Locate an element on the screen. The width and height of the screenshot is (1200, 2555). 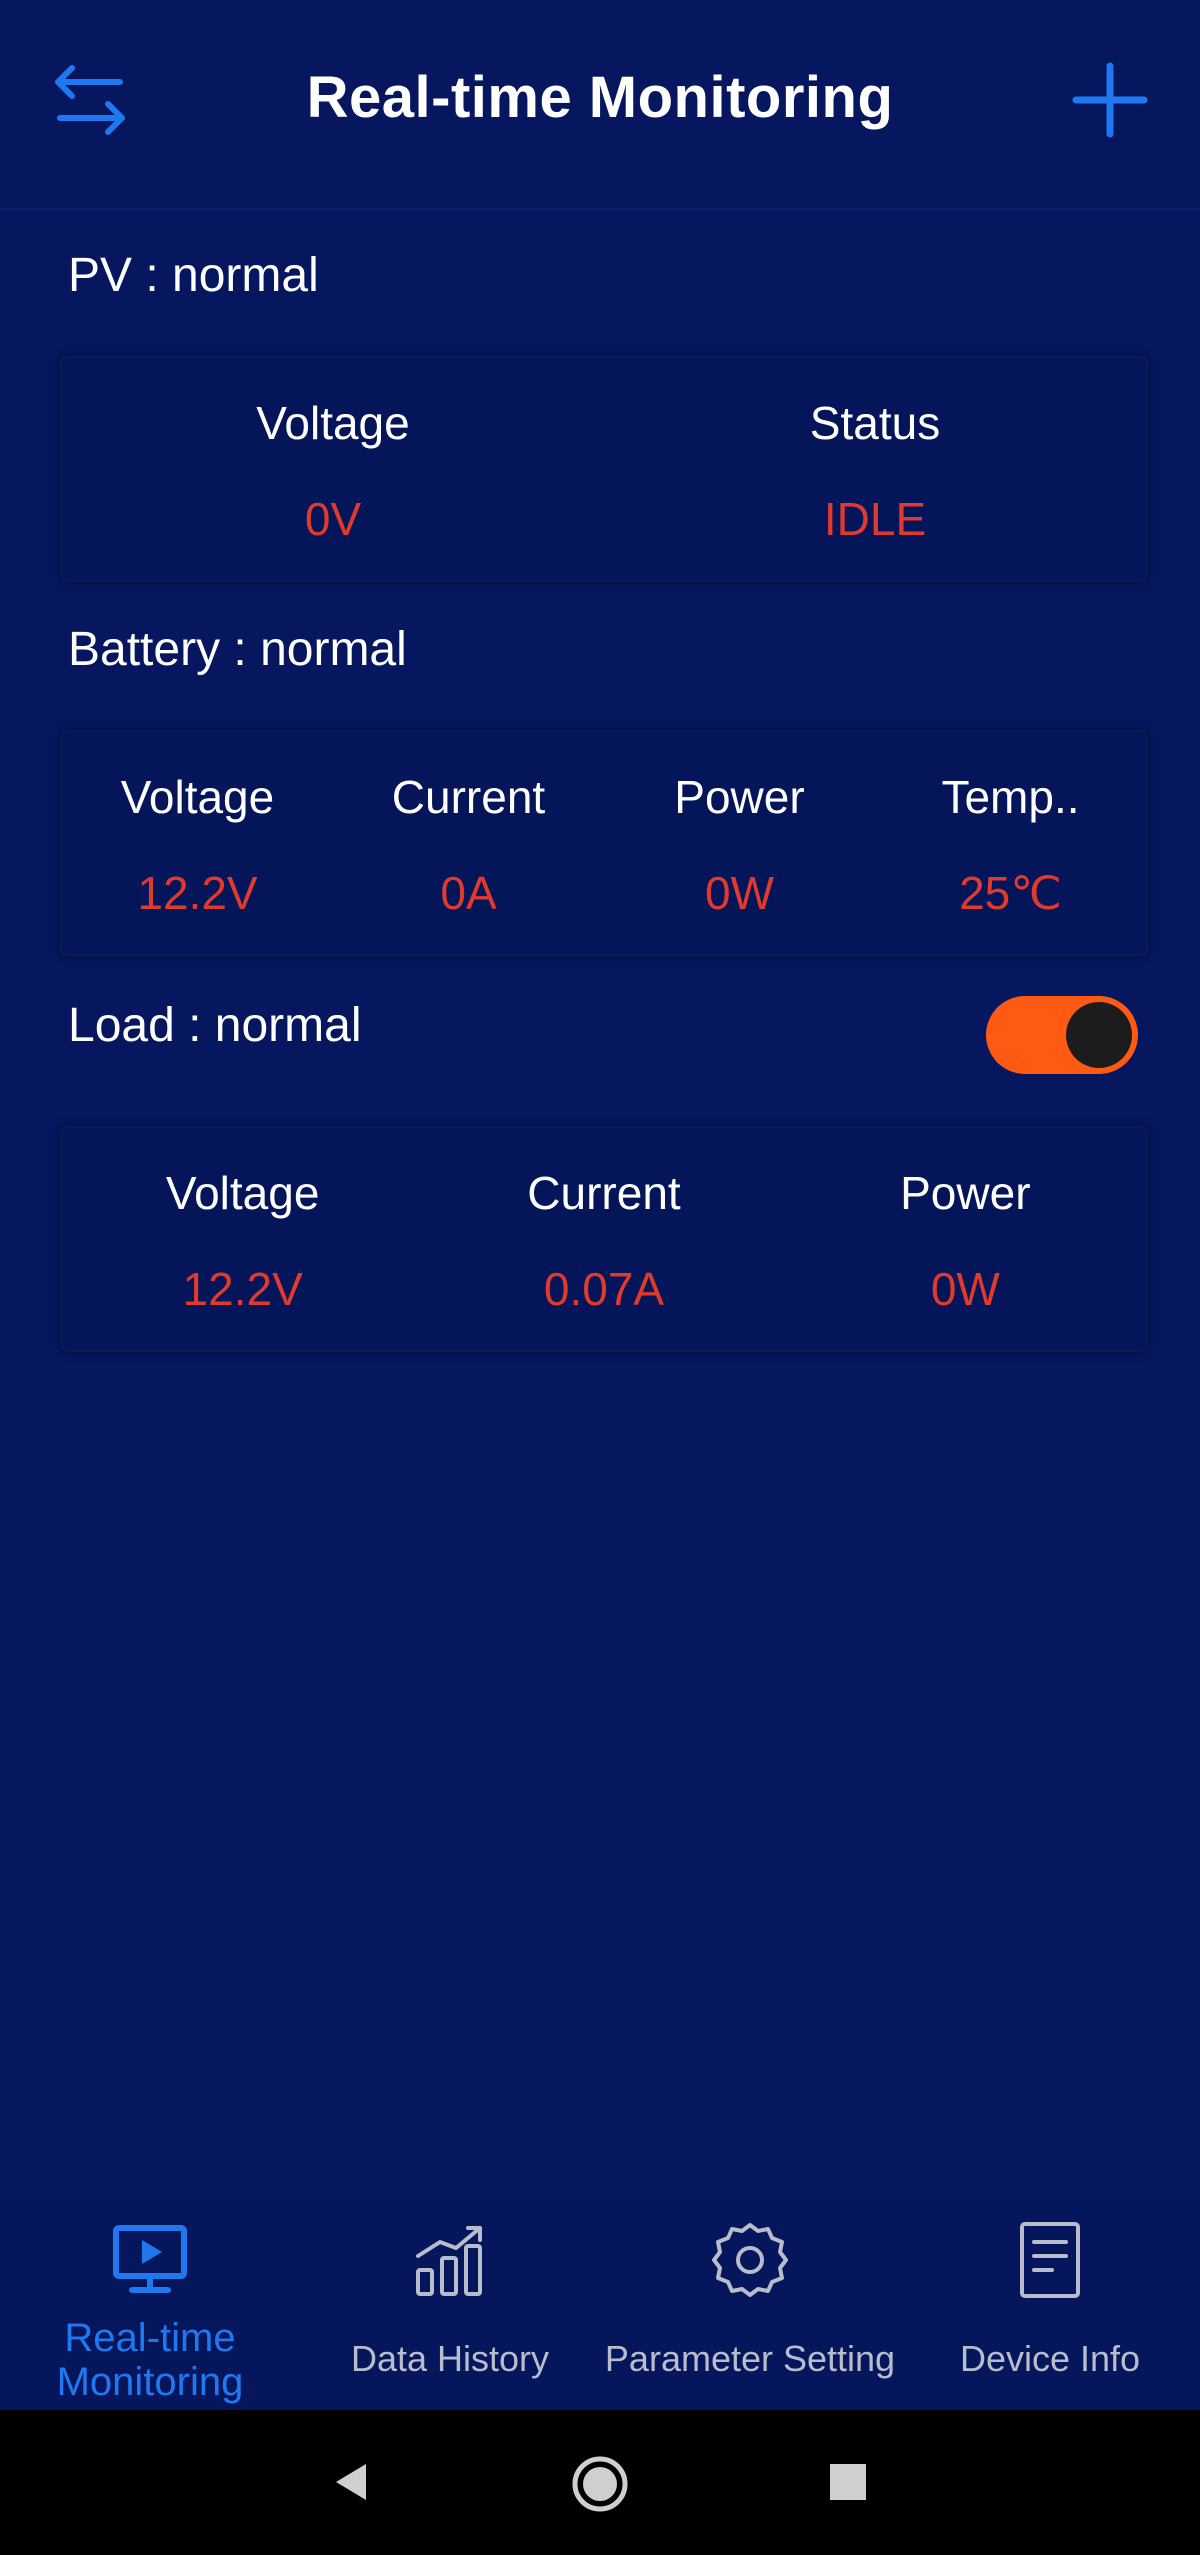
pv-voltage-value: 0V is located at coordinates (333, 519).